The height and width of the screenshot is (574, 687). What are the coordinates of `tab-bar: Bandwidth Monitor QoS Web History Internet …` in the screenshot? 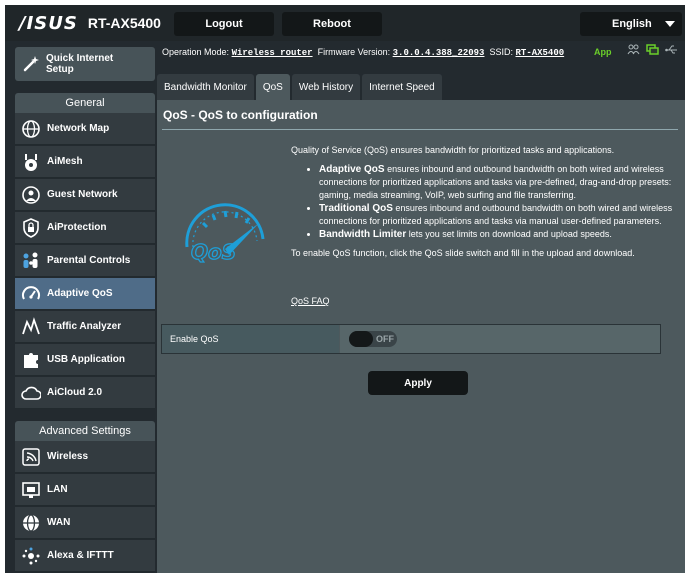 It's located at (300, 87).